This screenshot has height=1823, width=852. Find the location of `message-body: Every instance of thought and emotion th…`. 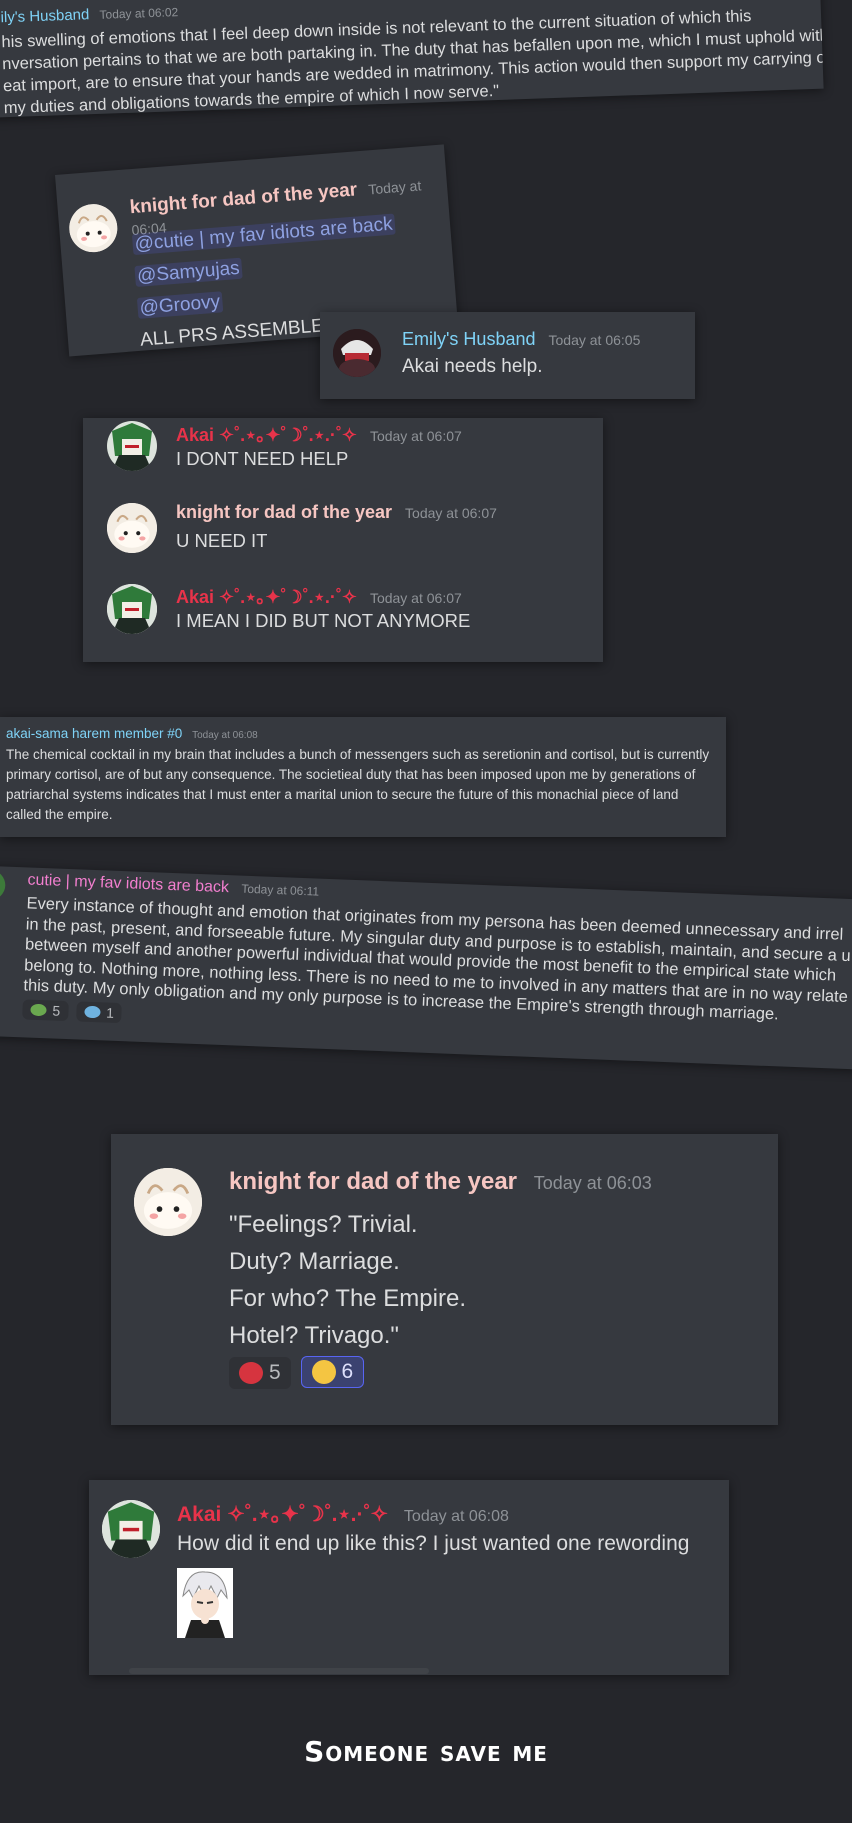

message-body: Every instance of thought and emotion th… is located at coordinates (437, 959).